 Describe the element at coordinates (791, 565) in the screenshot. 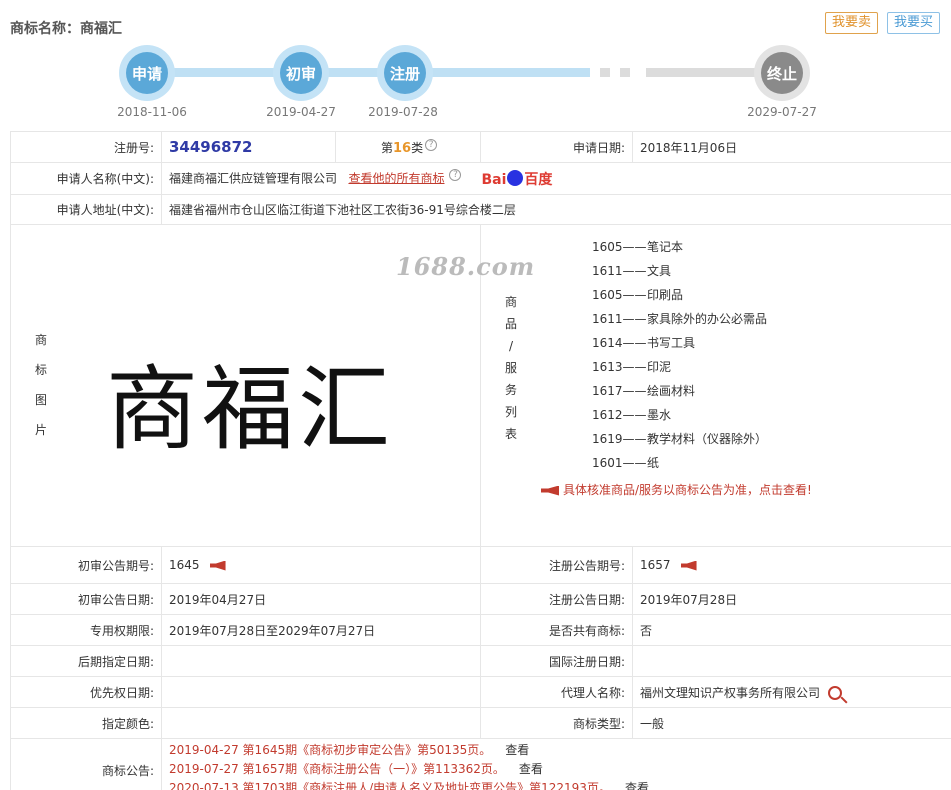

I see `reg-pub-no-cell: 1657` at that location.